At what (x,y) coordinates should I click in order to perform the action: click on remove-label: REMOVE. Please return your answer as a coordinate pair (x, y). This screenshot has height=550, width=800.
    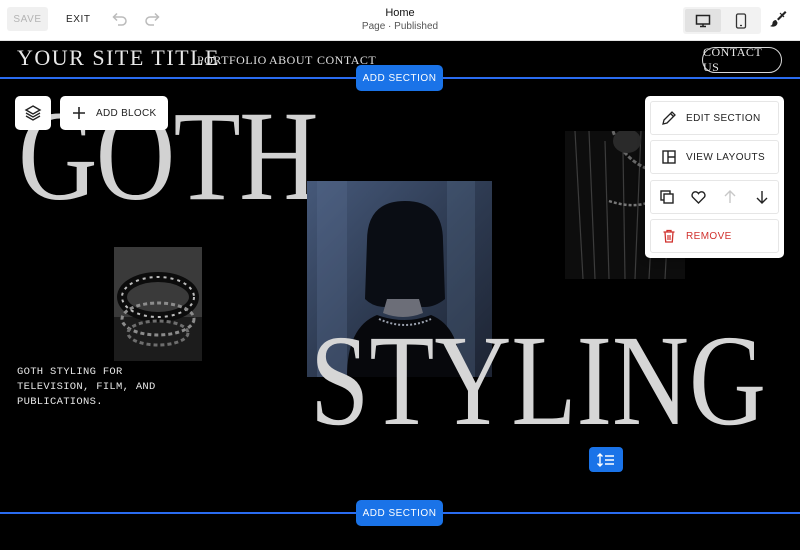
    Looking at the image, I should click on (709, 236).